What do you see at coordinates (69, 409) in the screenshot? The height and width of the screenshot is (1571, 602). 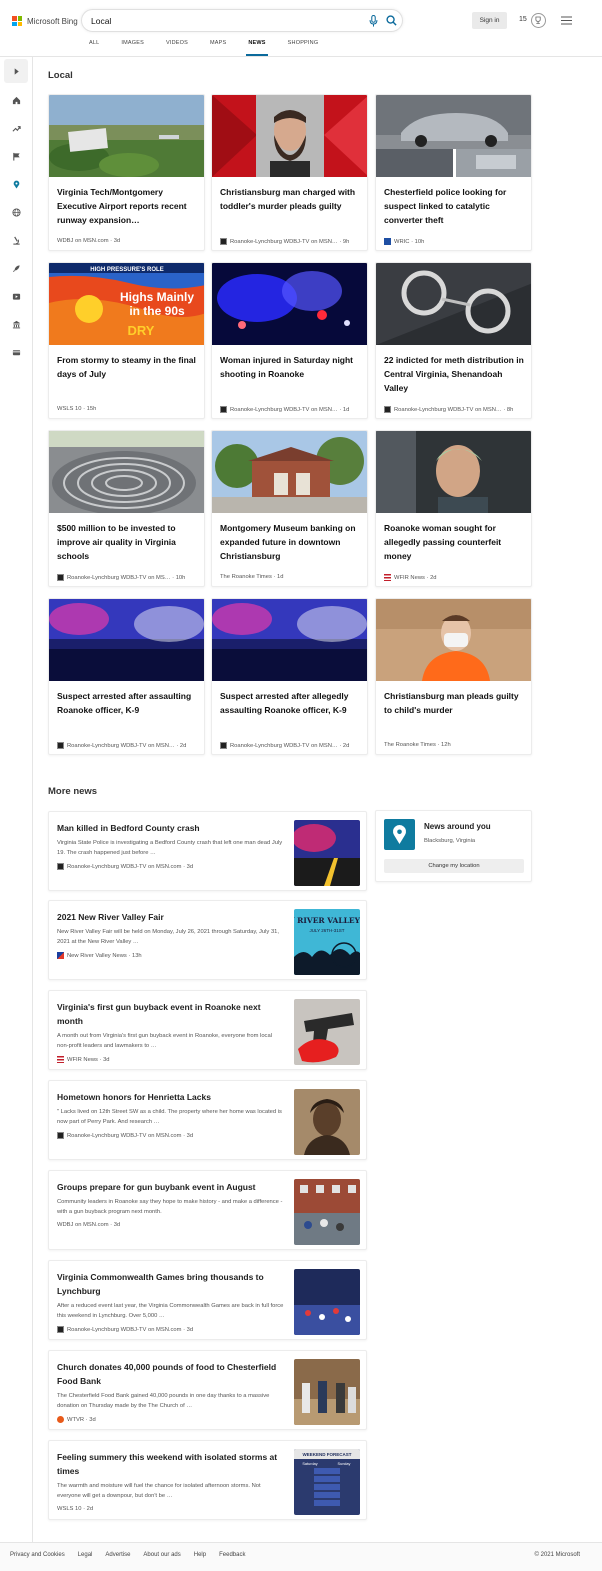 I see `card-source: WSLS 10` at bounding box center [69, 409].